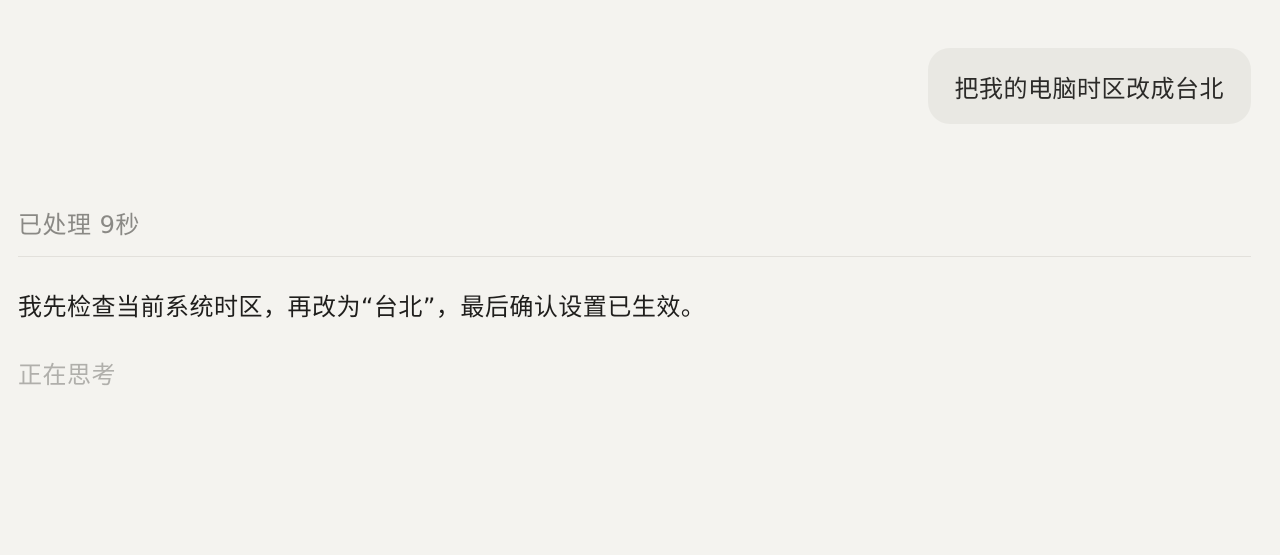 The height and width of the screenshot is (555, 1280). Describe the element at coordinates (79, 224) in the screenshot. I see `processed-duration-label: 已处理 9秒` at that location.